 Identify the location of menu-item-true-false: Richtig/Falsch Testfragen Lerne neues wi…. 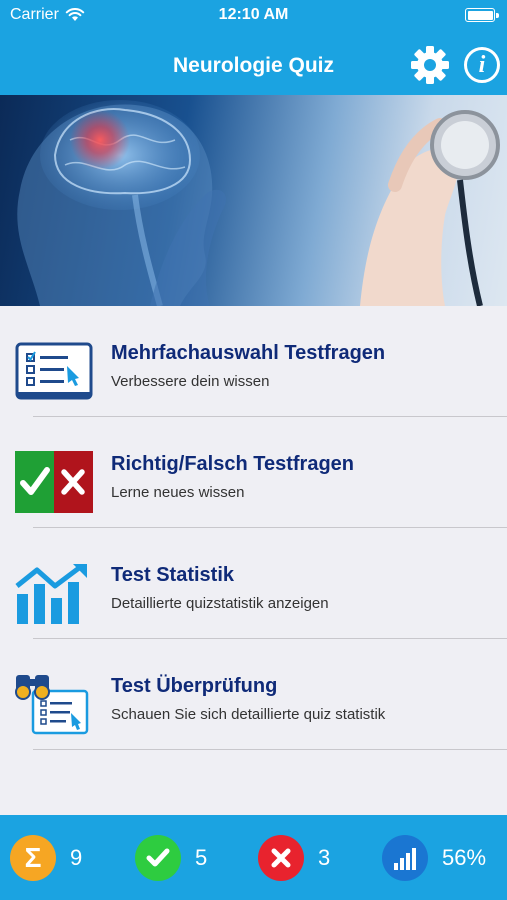
(253, 472).